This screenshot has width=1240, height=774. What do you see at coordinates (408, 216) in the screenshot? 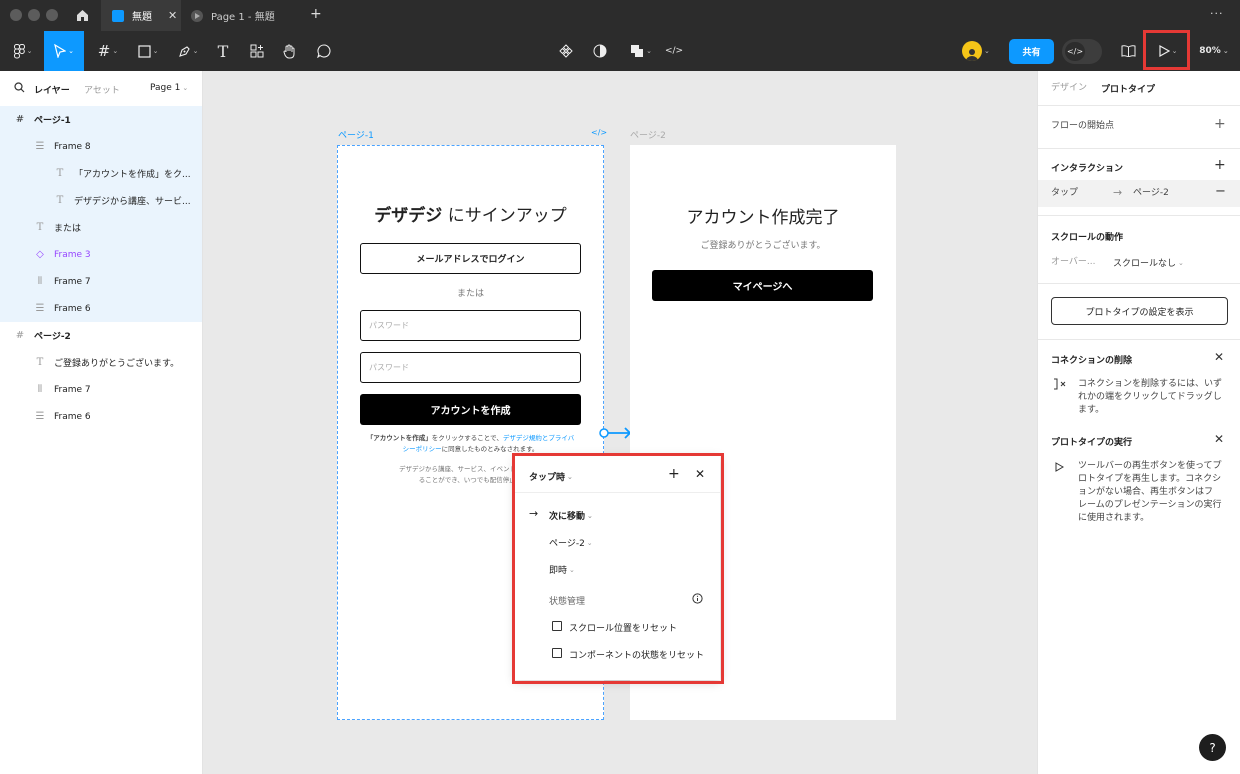
I see `signup-title-brand: デザデジ` at bounding box center [408, 216].